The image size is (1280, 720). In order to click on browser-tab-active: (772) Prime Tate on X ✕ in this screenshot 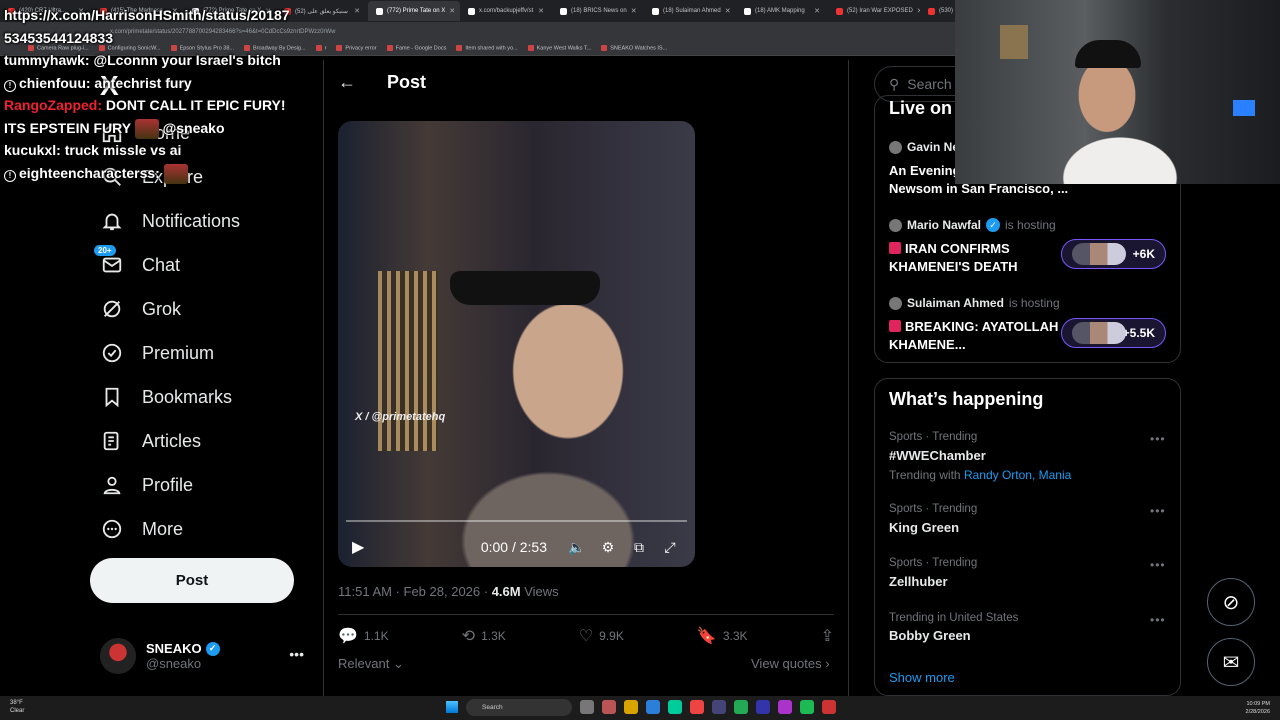, I will do `click(414, 11)`.